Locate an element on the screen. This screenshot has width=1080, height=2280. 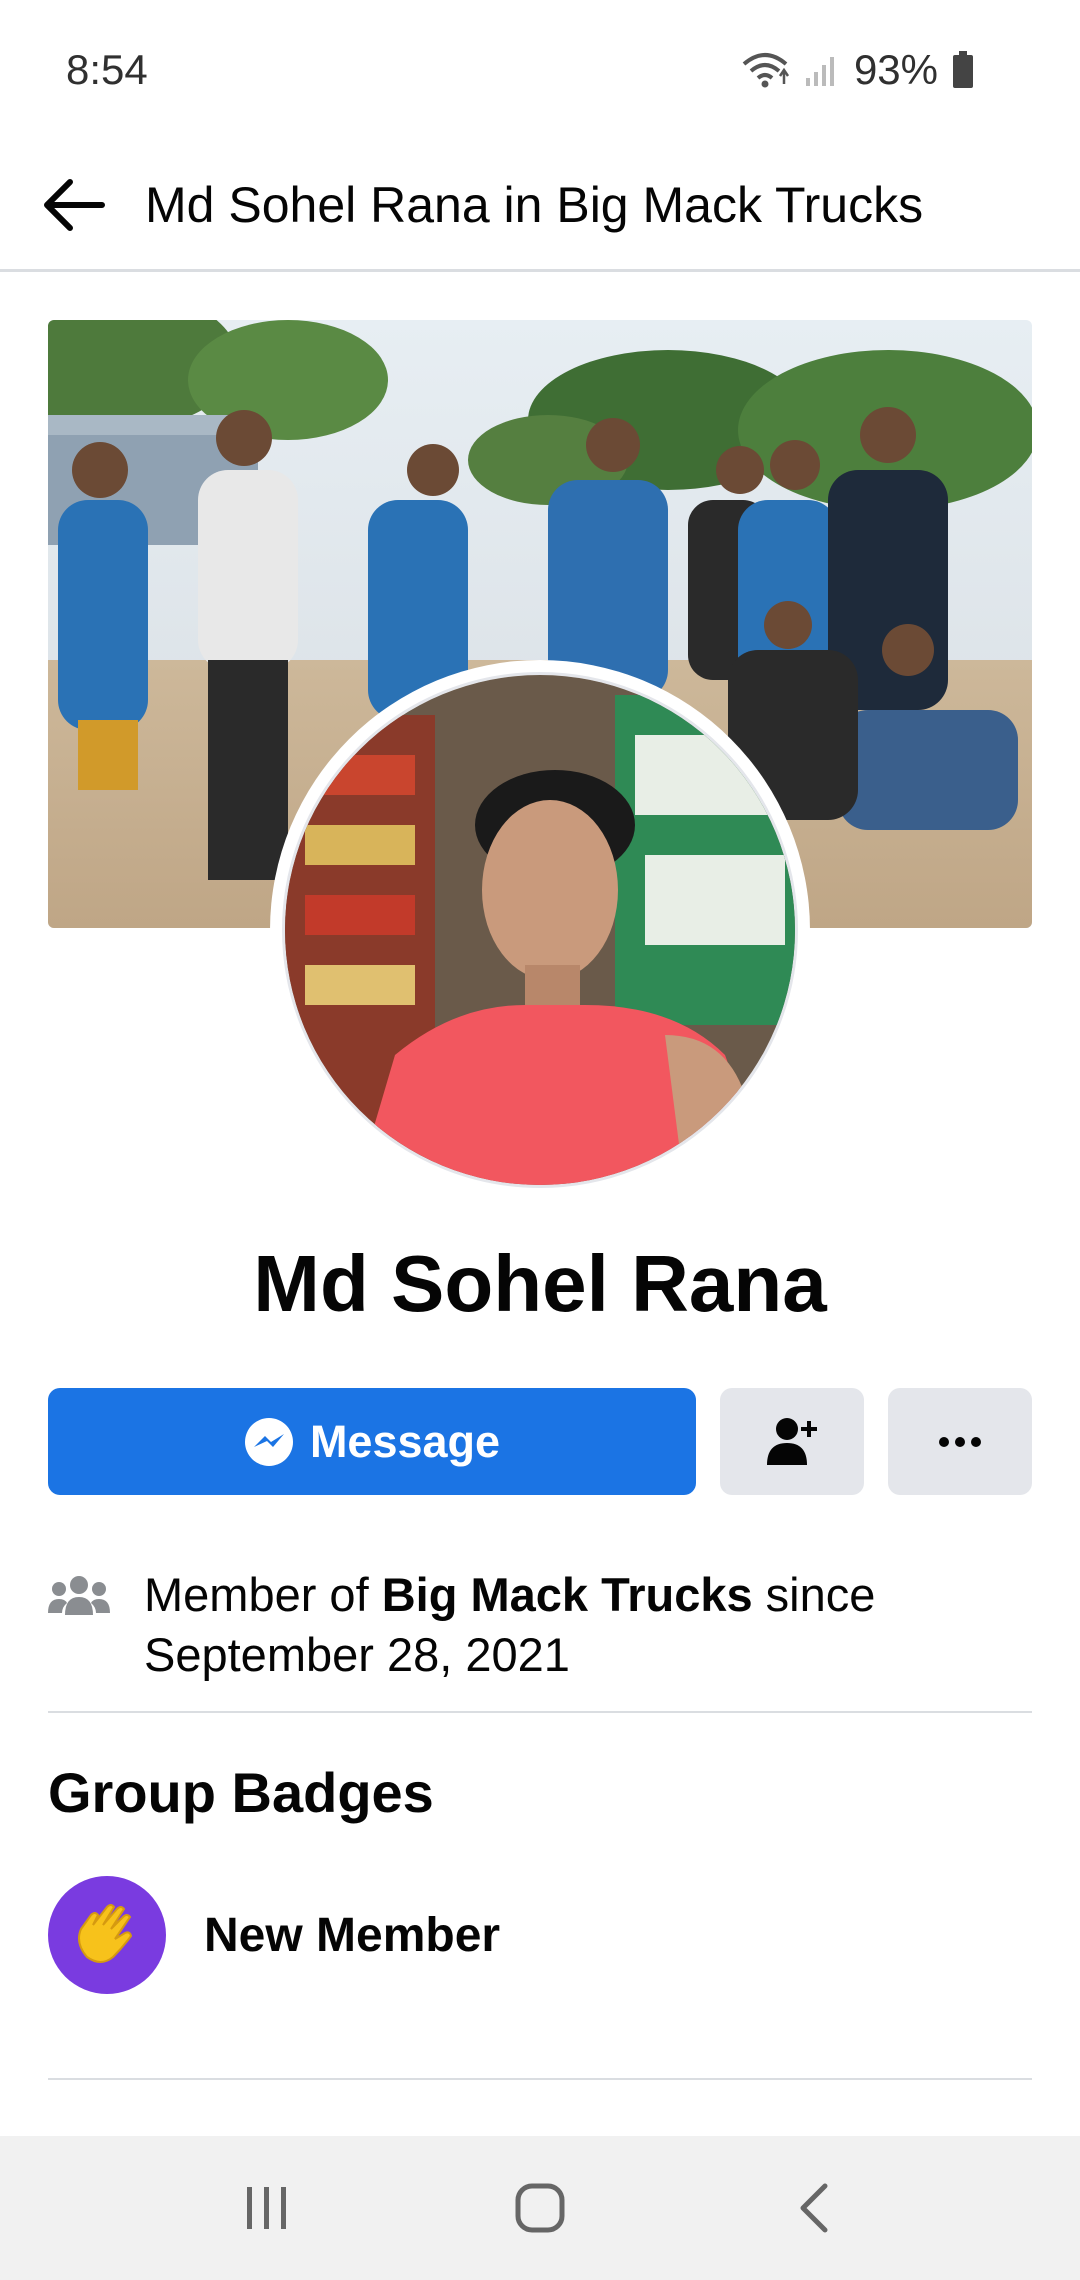
message-label: Message is located at coordinates (405, 1441).